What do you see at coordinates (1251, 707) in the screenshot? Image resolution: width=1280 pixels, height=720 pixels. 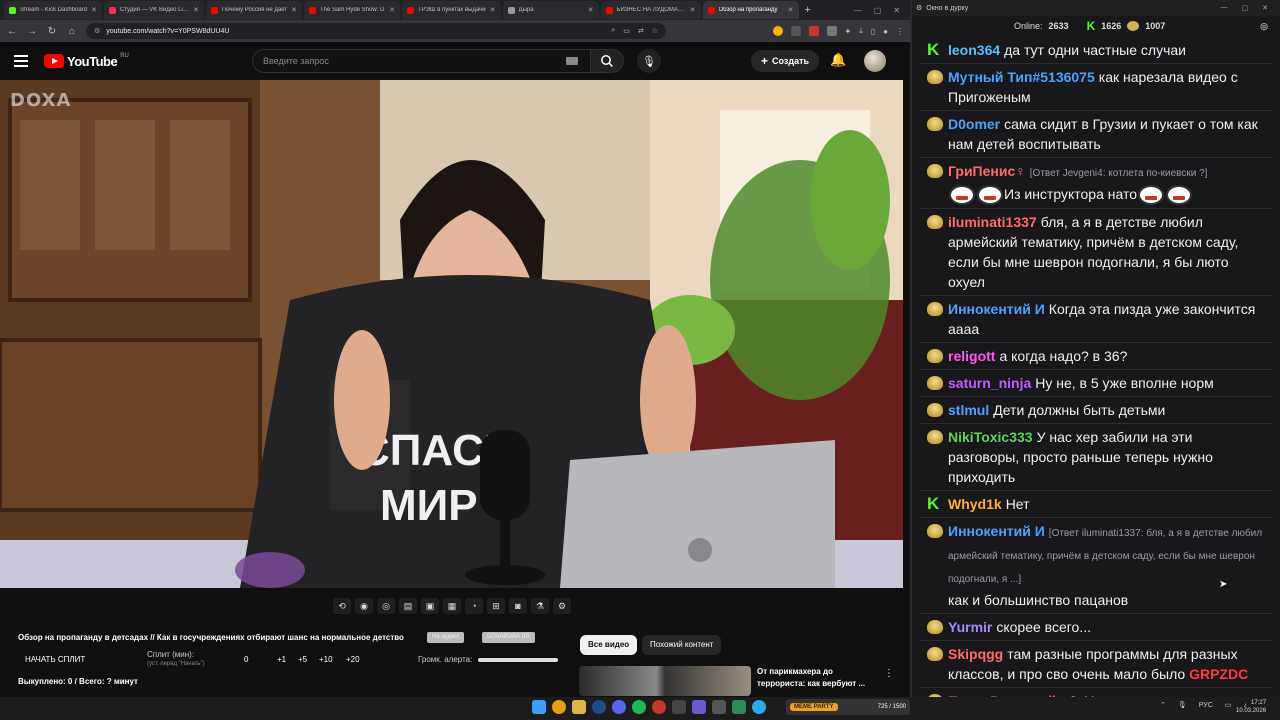 I see `clock: 17:27 10.03.2026` at bounding box center [1251, 707].